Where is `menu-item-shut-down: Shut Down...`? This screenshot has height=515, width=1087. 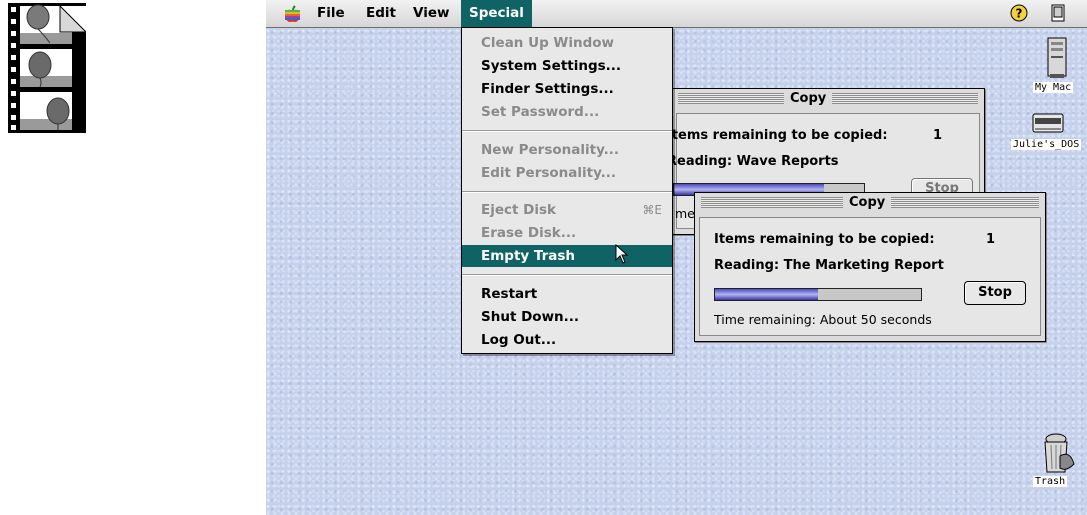 menu-item-shut-down: Shut Down... is located at coordinates (567, 317).